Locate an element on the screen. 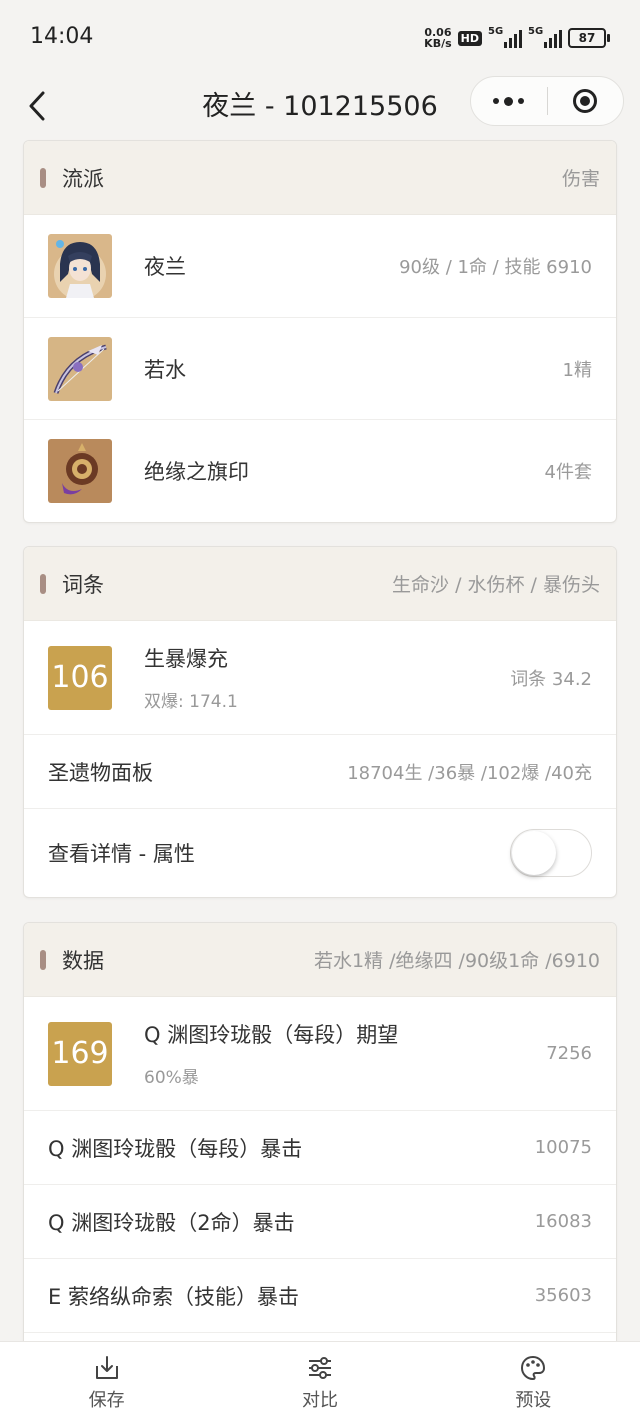 The width and height of the screenshot is (640, 1424). artifact-set-count: 4件套 is located at coordinates (568, 472).